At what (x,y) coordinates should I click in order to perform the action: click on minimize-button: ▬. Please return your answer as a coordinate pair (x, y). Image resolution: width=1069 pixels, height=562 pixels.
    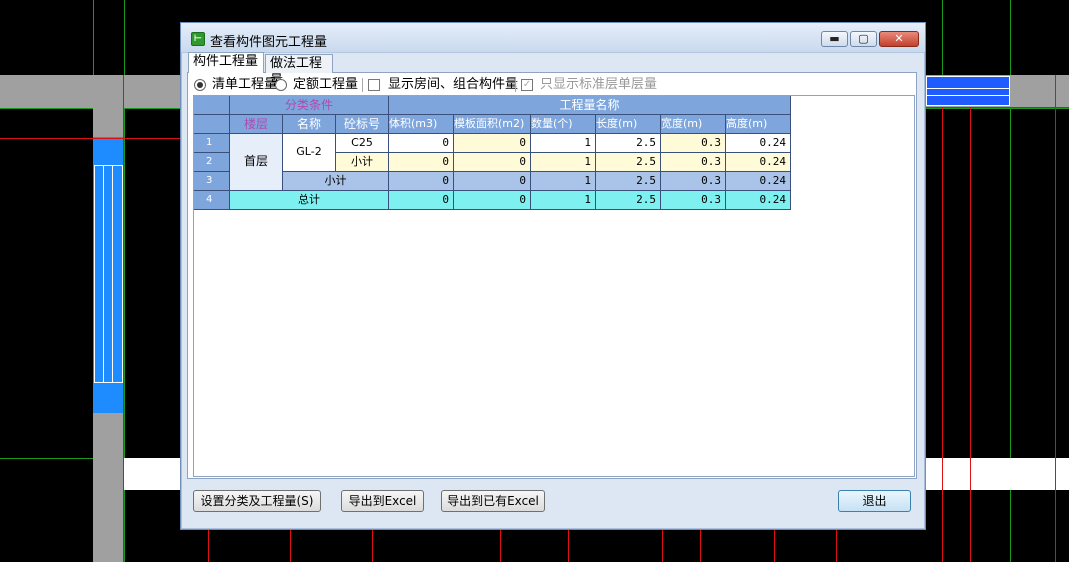
    Looking at the image, I should click on (834, 39).